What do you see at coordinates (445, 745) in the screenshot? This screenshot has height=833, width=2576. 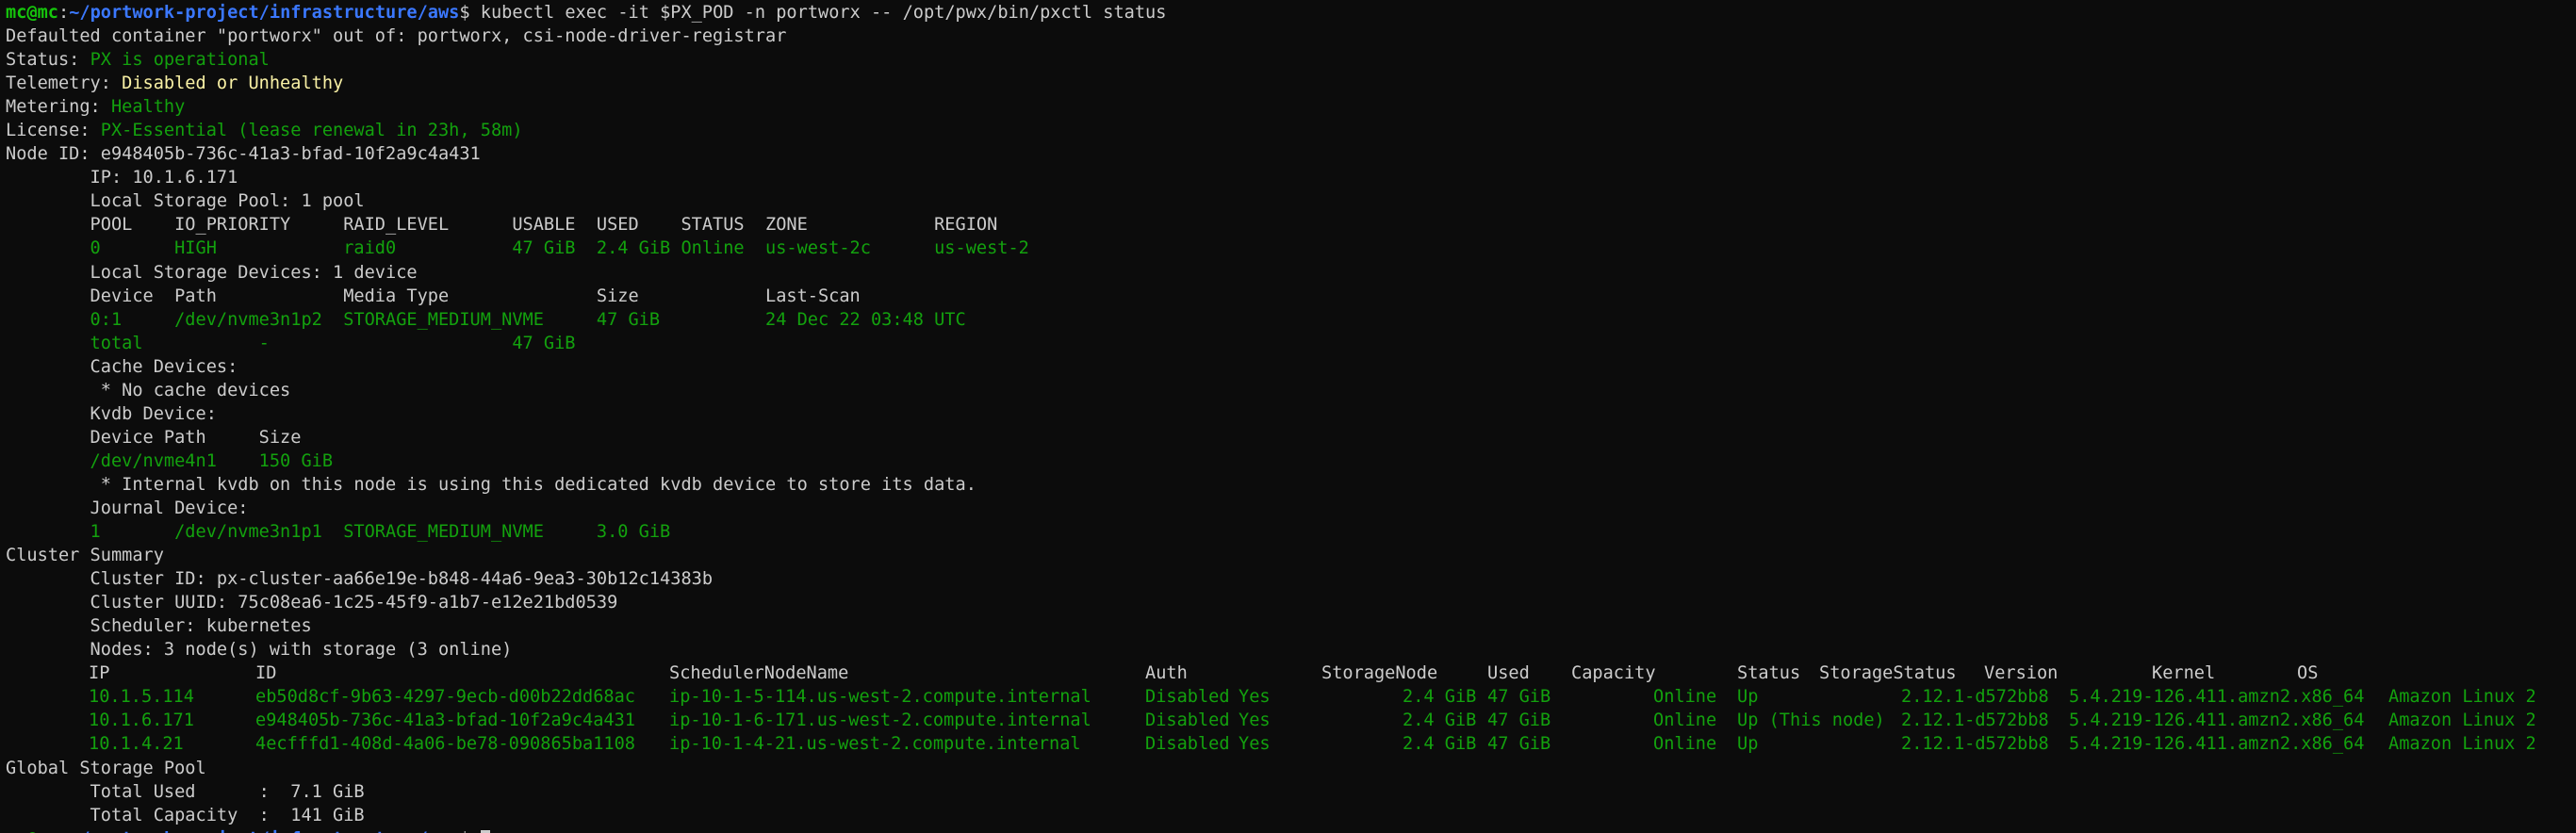 I see `node-id: 4ecfffd1-408d-4a06-be78-090865ba1108` at bounding box center [445, 745].